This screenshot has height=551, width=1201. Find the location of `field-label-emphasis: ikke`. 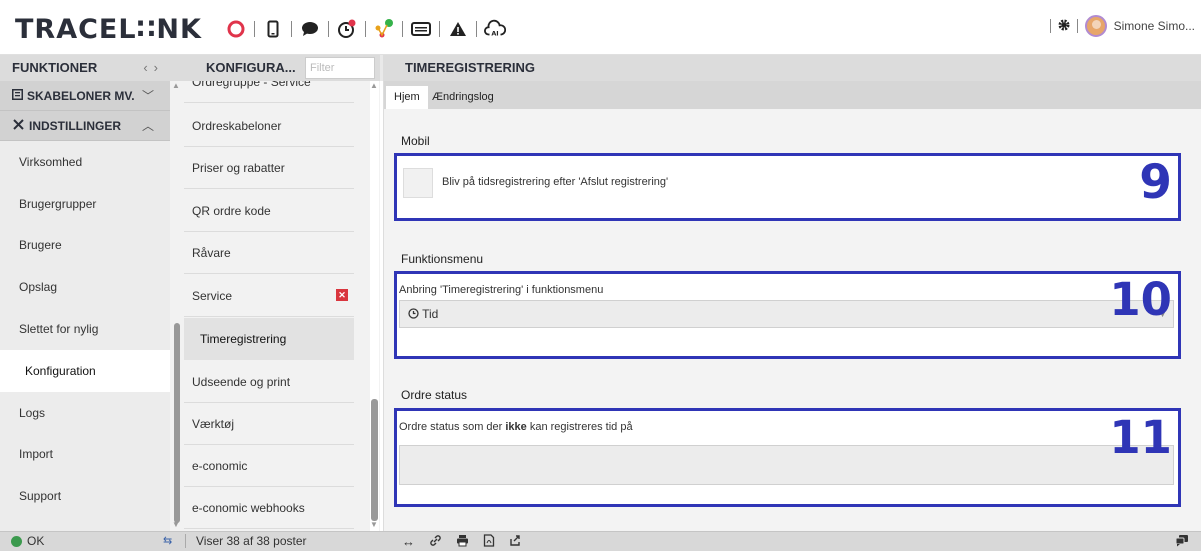

field-label-emphasis: ikke is located at coordinates (516, 427).